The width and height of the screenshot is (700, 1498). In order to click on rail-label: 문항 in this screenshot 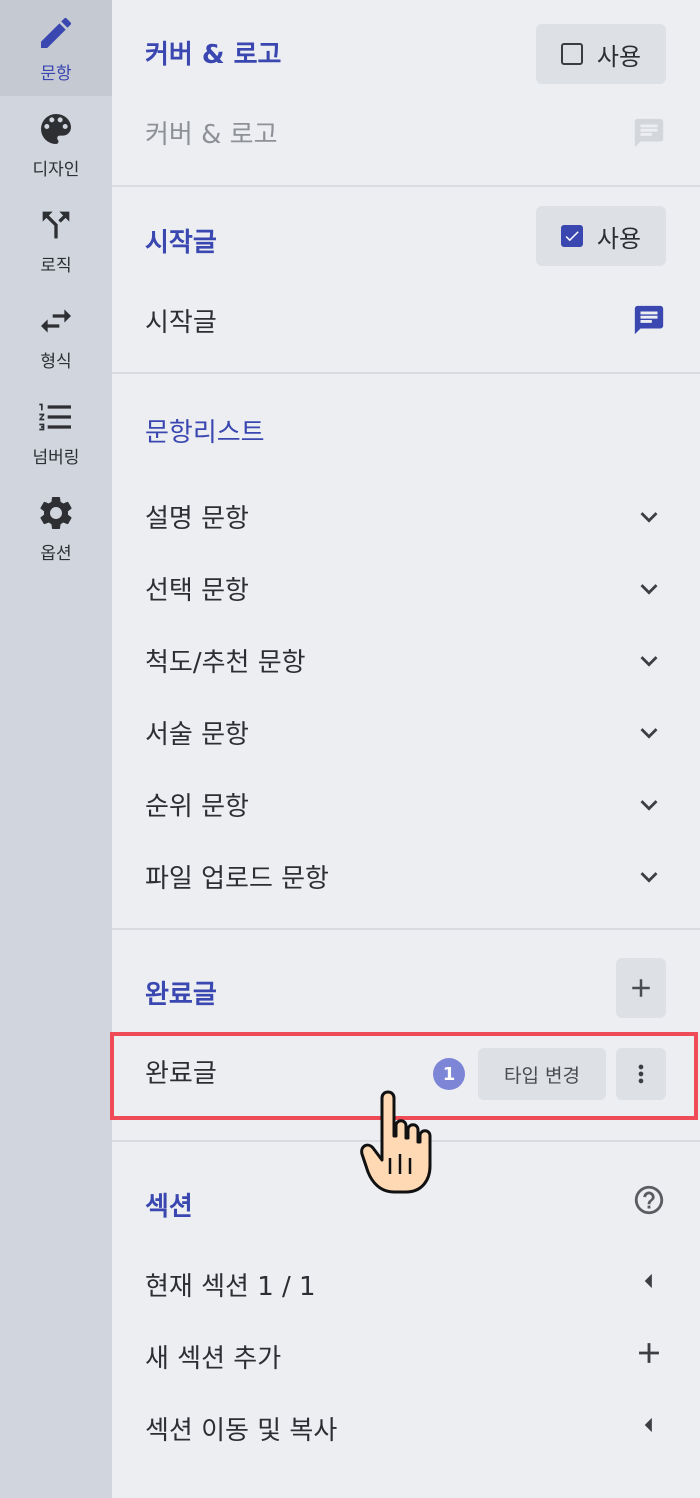, I will do `click(56, 73)`.